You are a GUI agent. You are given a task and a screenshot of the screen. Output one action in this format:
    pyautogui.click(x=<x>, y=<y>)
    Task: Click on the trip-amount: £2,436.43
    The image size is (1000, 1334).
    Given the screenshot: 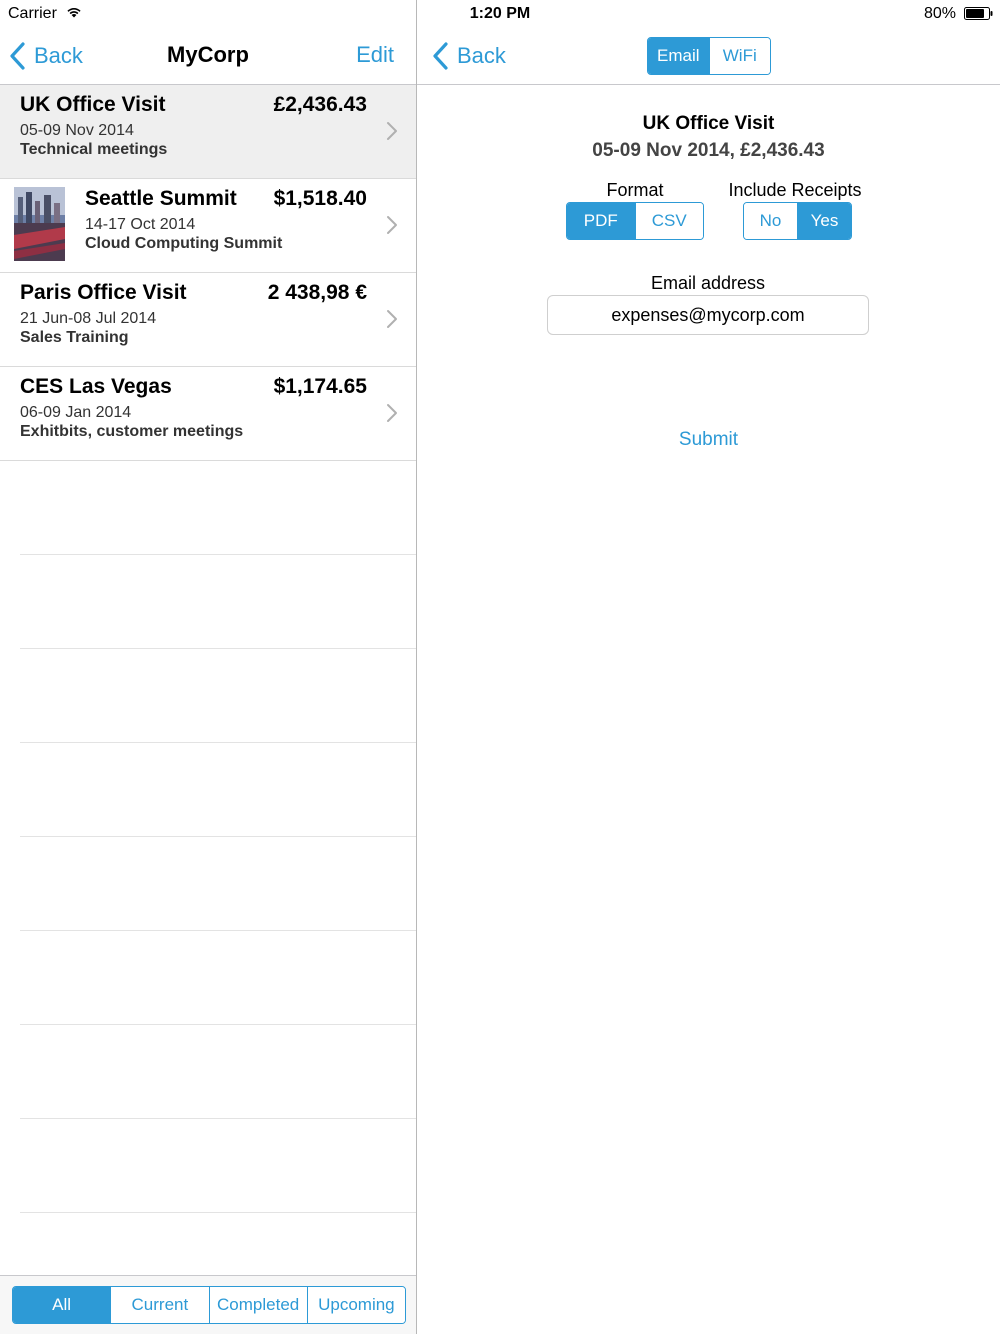 What is the action you would take?
    pyautogui.click(x=320, y=104)
    